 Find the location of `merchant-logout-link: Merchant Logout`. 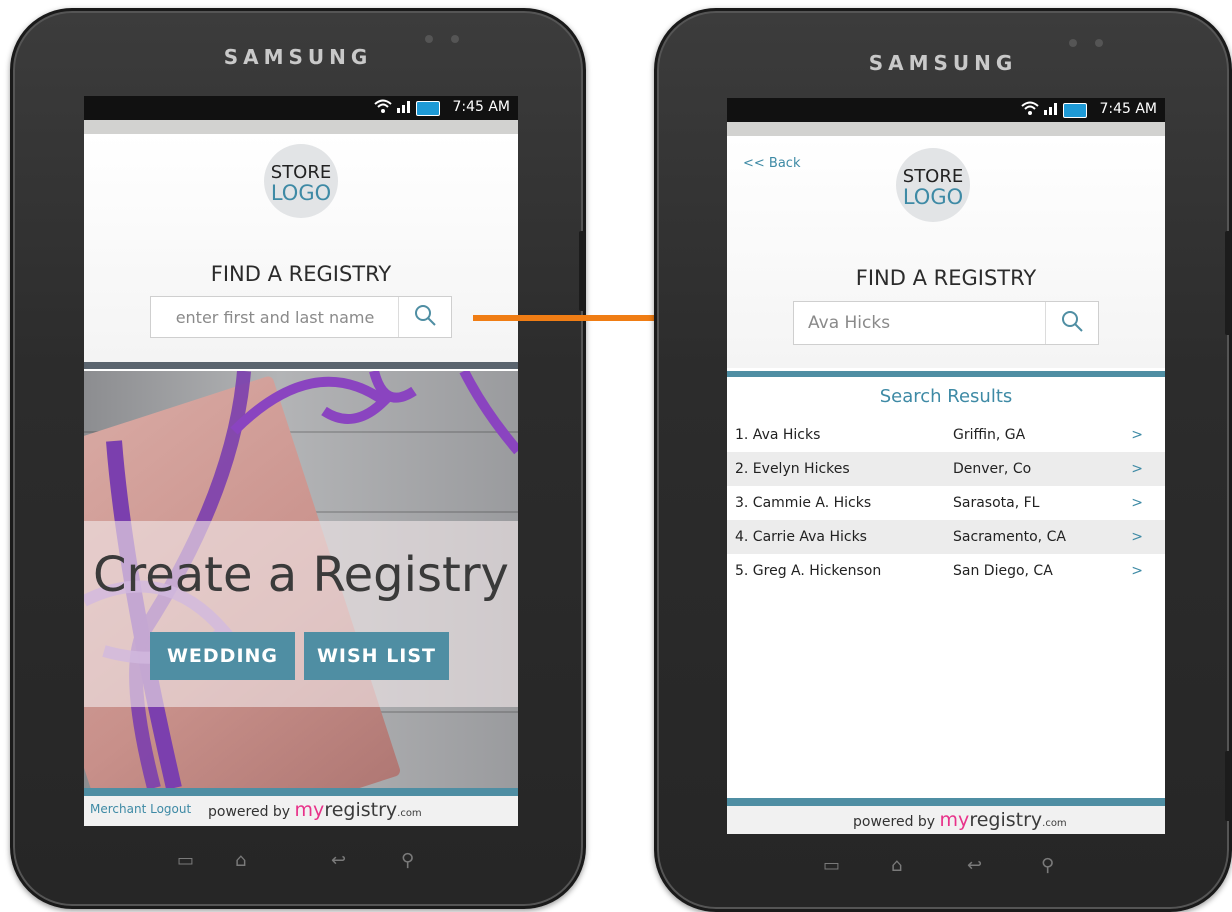

merchant-logout-link: Merchant Logout is located at coordinates (140, 809).